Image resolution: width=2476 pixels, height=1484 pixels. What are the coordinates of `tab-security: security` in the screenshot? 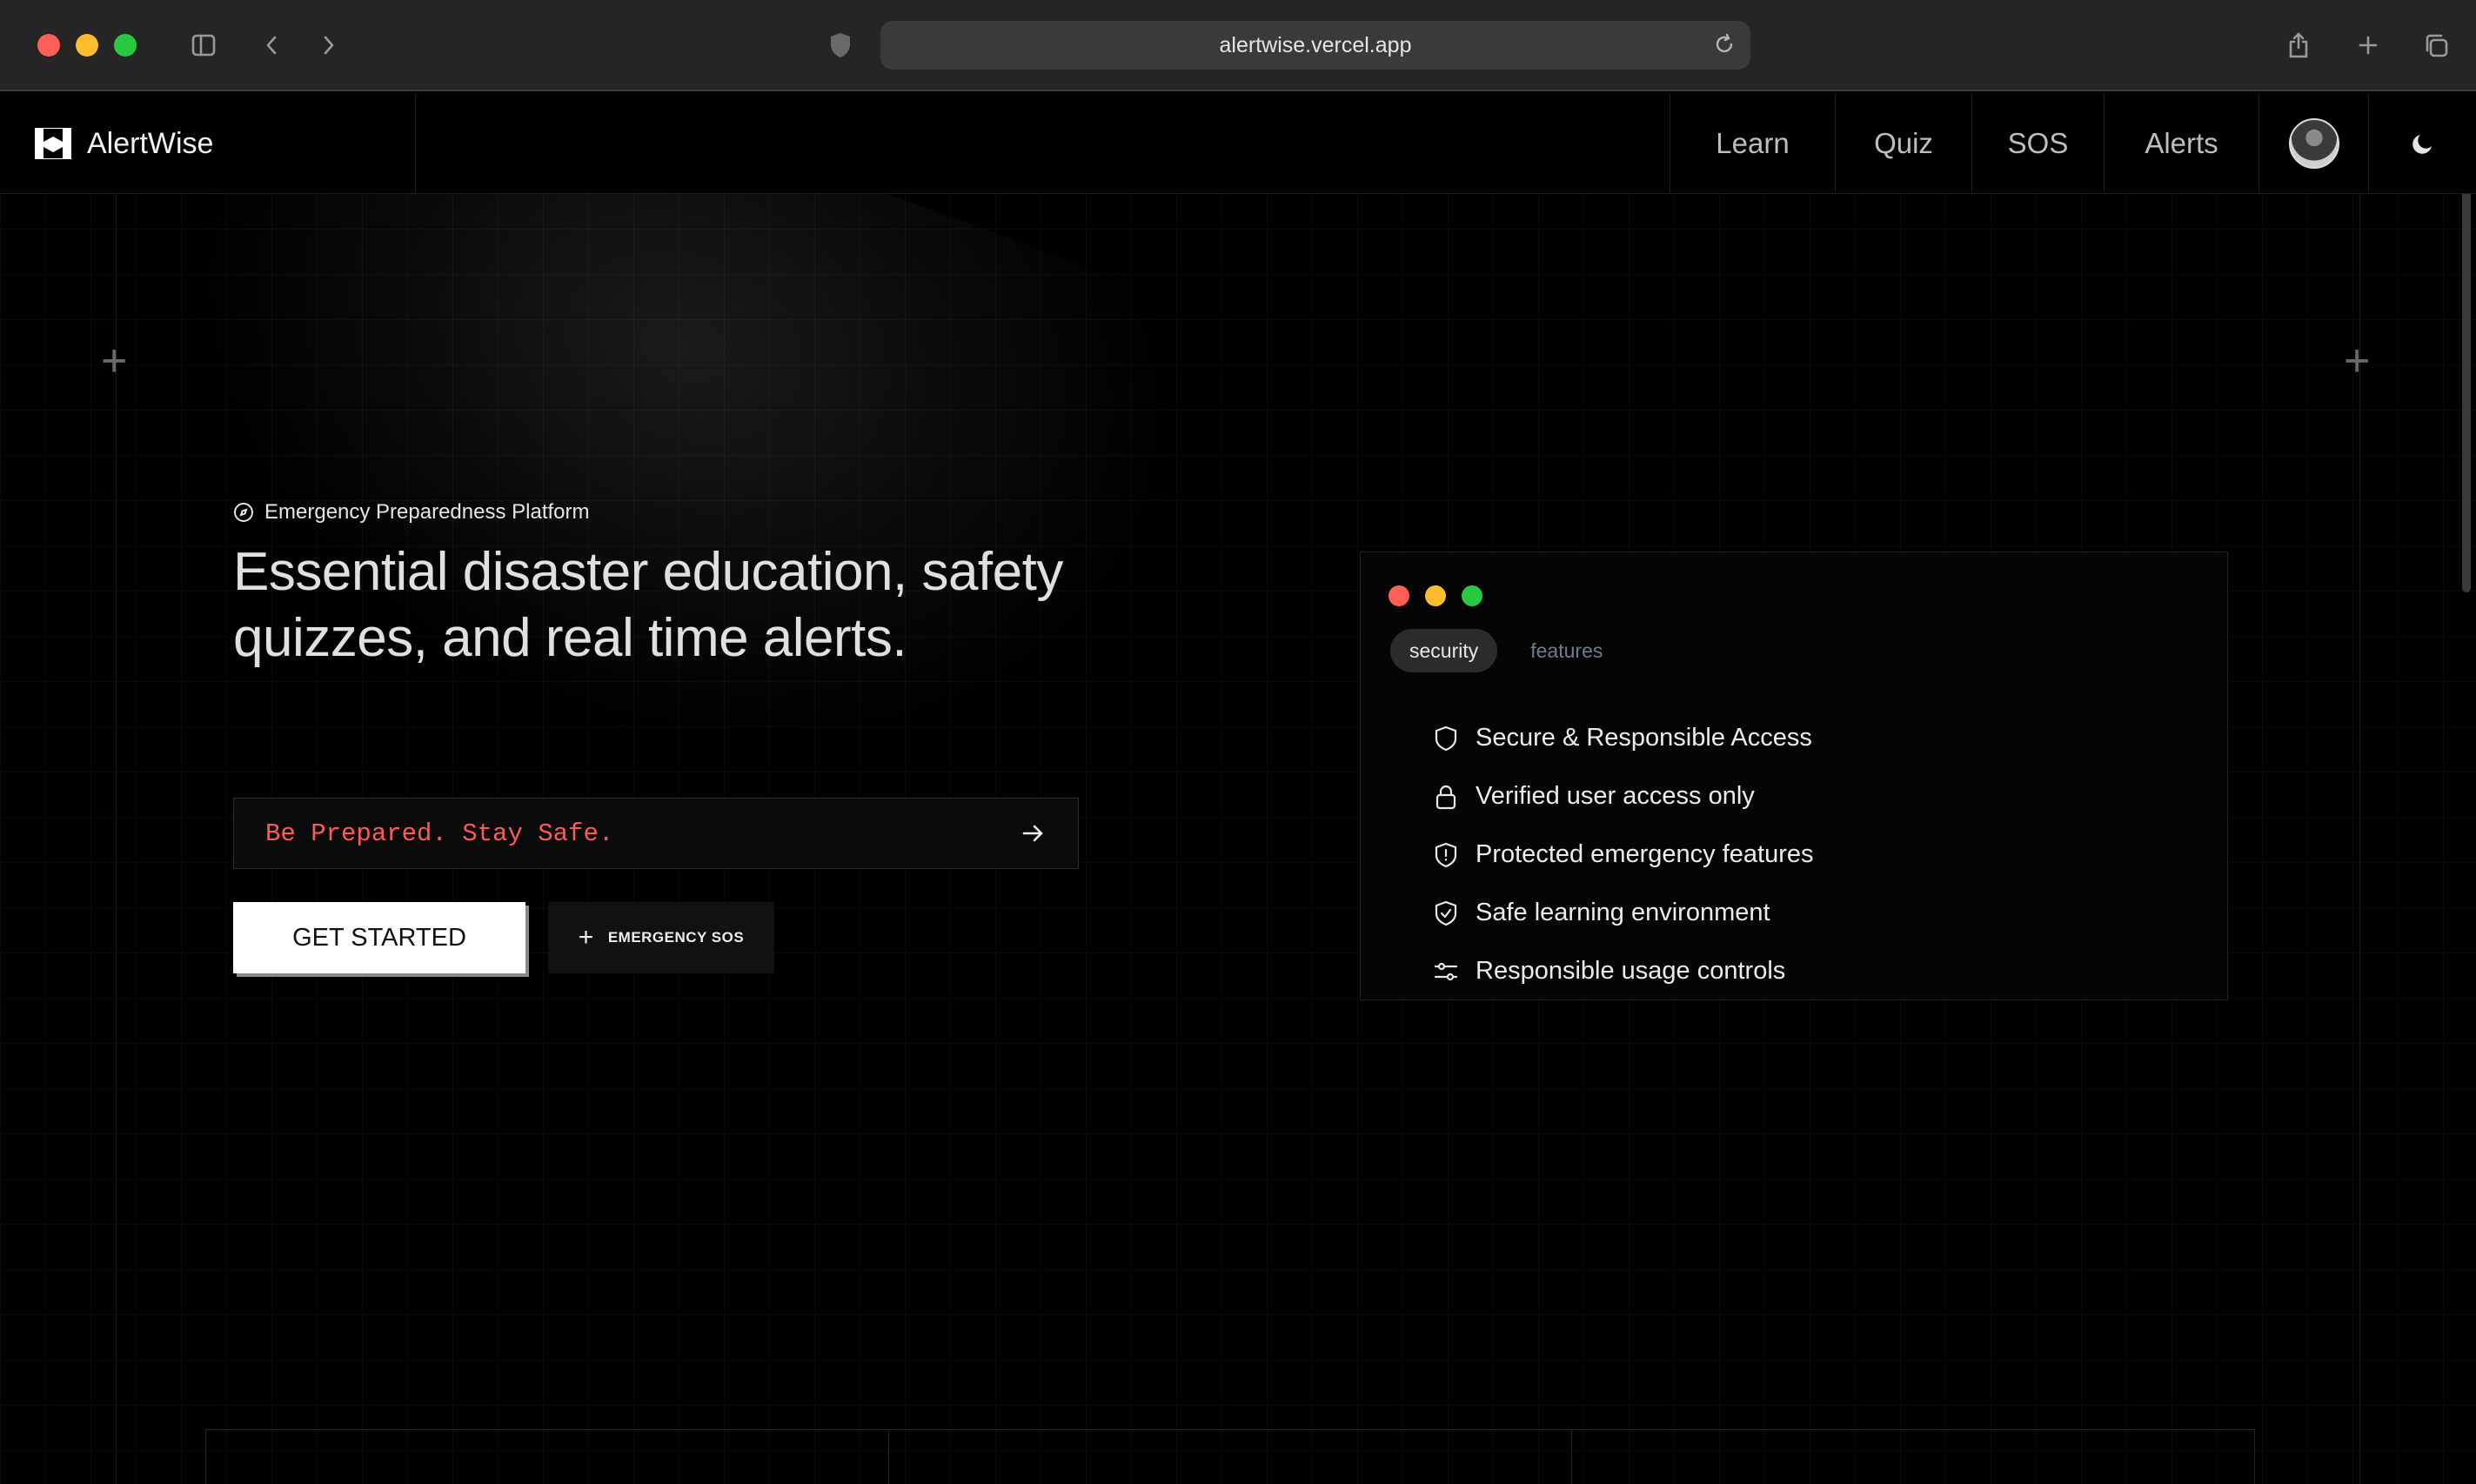 It's located at (1444, 650).